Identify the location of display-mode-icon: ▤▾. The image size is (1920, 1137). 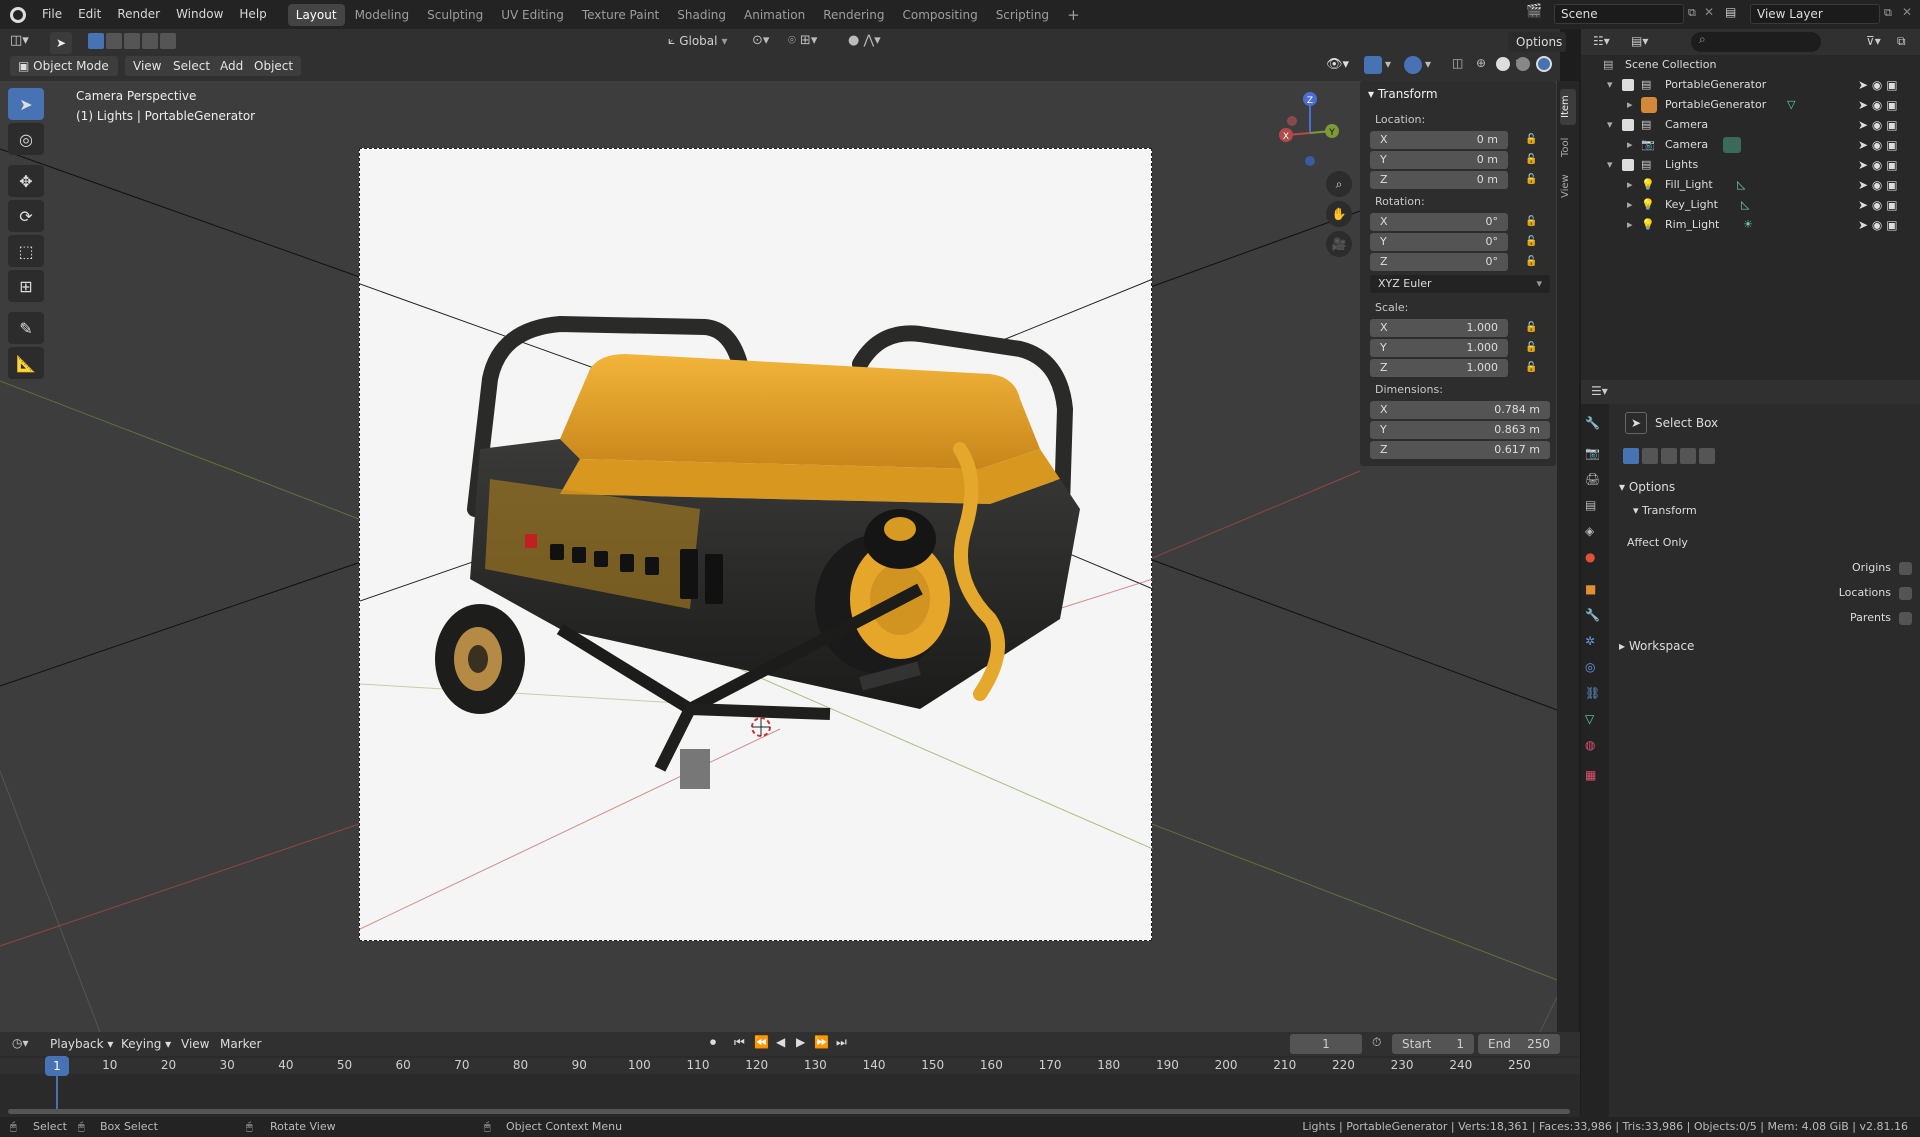
(1639, 41).